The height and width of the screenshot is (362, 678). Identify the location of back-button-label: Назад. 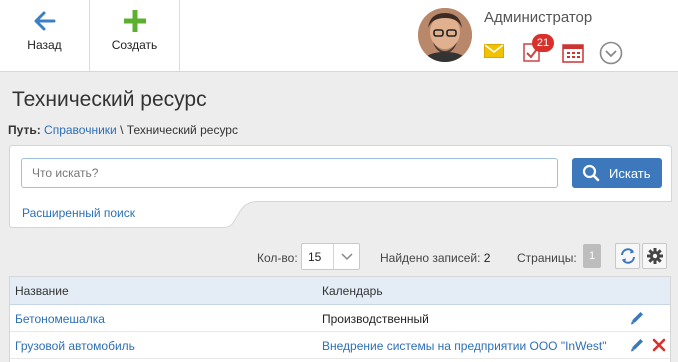
(44, 45).